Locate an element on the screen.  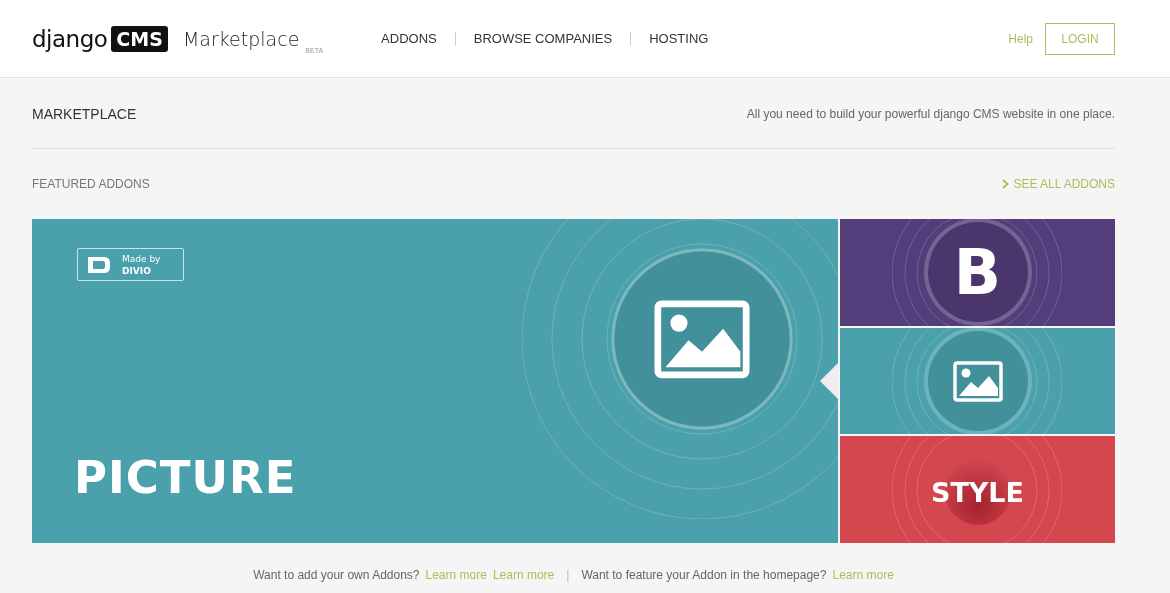
addon-tile: STYLE is located at coordinates (977, 489).